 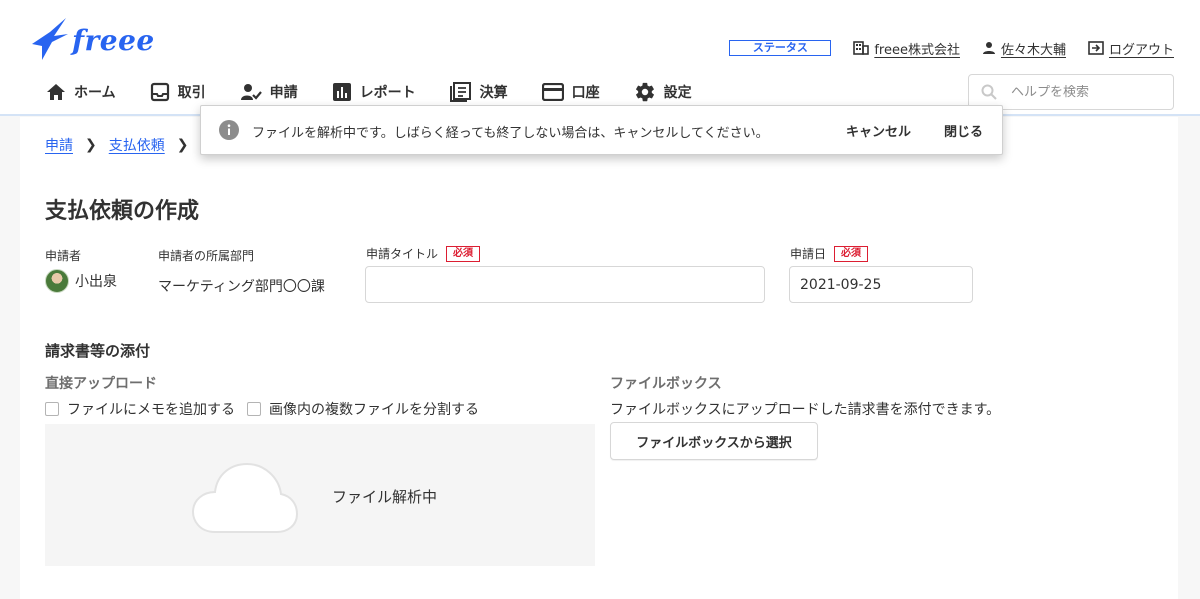 I want to click on date-label: 申請日 必須, so click(x=829, y=253).